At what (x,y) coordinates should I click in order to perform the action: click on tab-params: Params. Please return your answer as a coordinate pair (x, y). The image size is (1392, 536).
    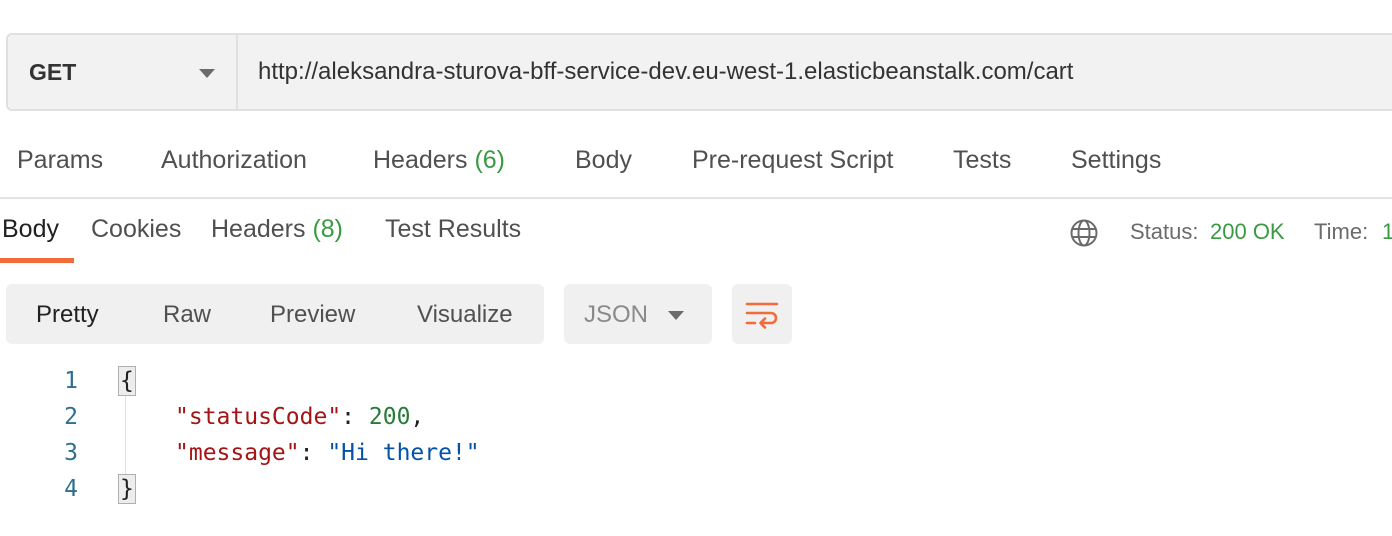
    Looking at the image, I should click on (60, 160).